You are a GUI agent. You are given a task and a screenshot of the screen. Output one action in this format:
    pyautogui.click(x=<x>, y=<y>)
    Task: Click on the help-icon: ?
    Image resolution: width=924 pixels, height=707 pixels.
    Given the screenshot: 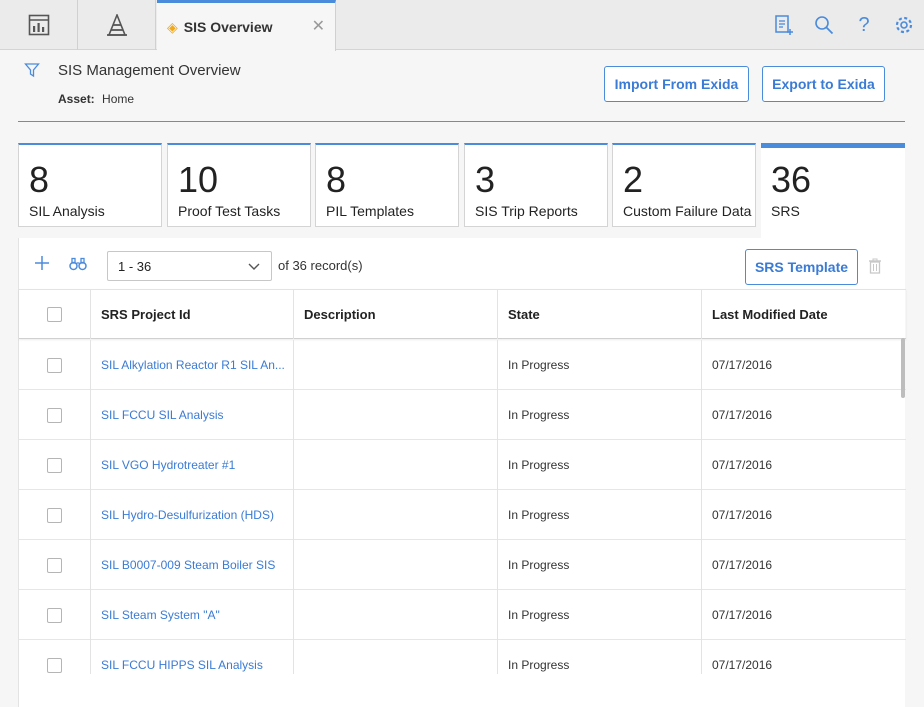 What is the action you would take?
    pyautogui.click(x=864, y=24)
    